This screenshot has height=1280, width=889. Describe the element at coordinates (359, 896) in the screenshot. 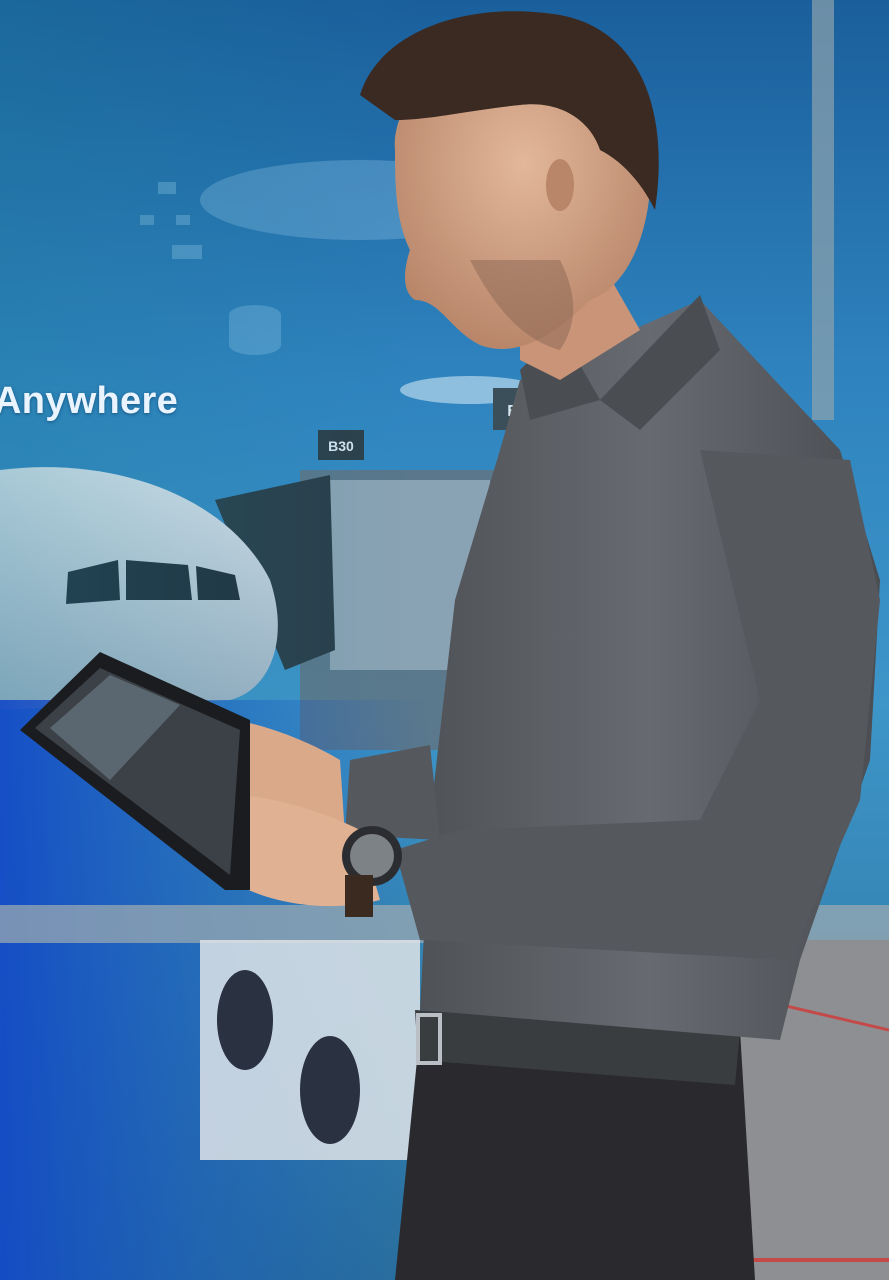

I see `watch-strap` at that location.